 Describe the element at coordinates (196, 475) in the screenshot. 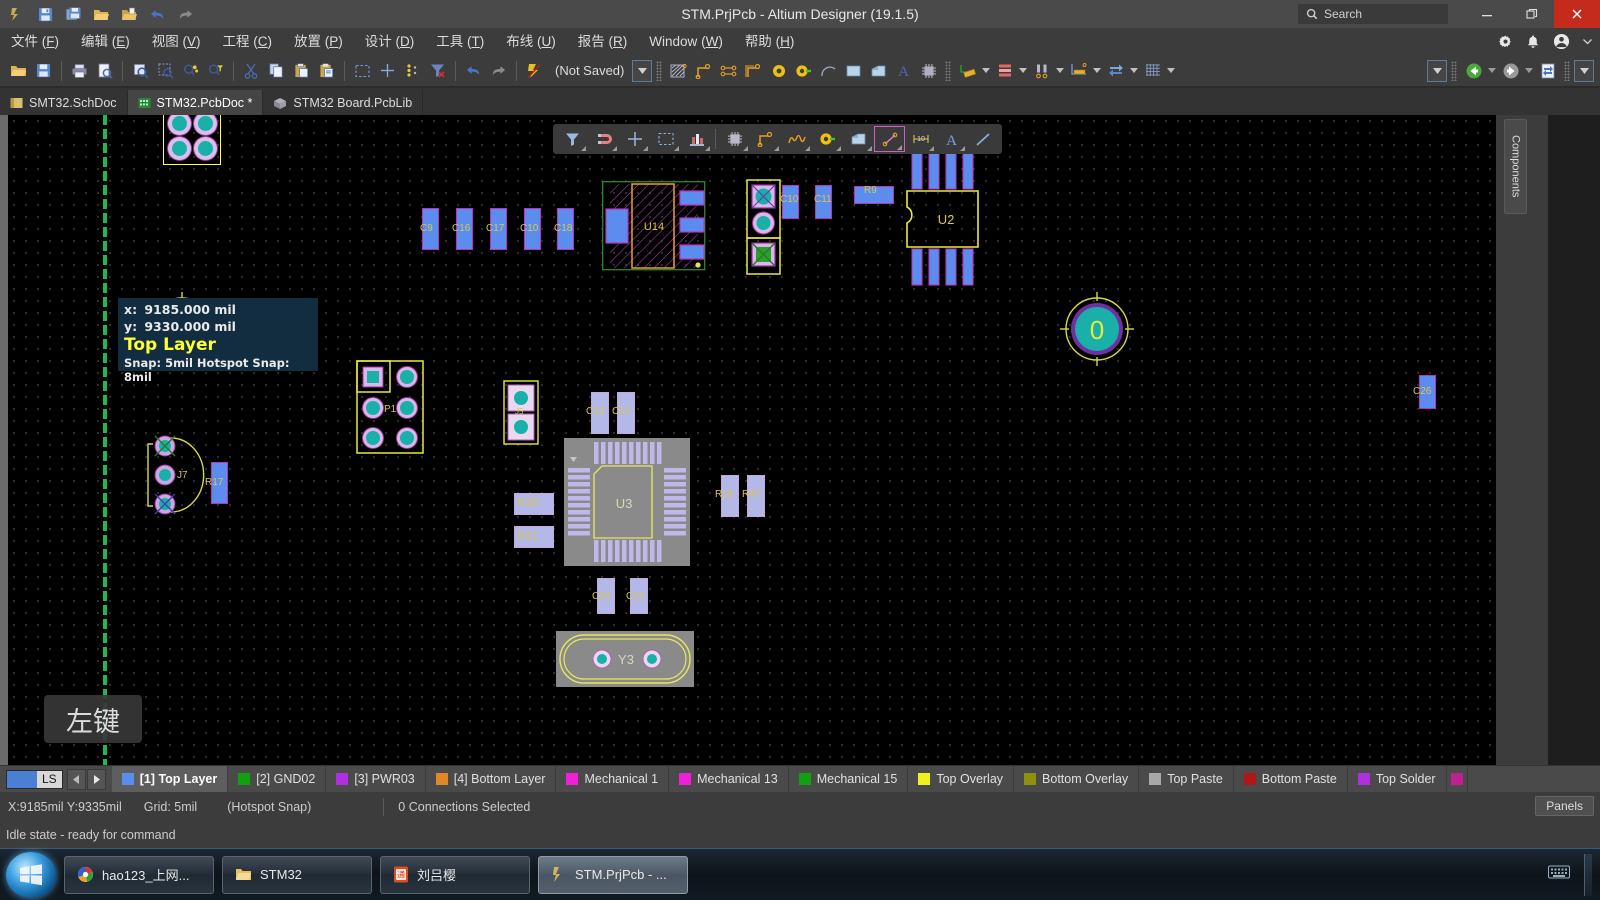

I see `component-R17-area: J7` at that location.